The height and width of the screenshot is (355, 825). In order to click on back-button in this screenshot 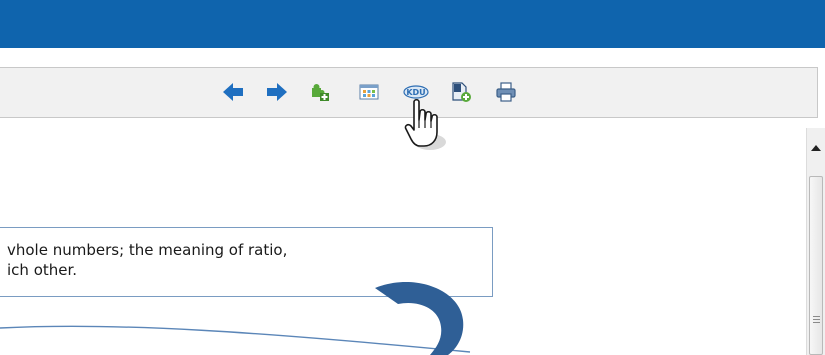, I will do `click(233, 92)`.